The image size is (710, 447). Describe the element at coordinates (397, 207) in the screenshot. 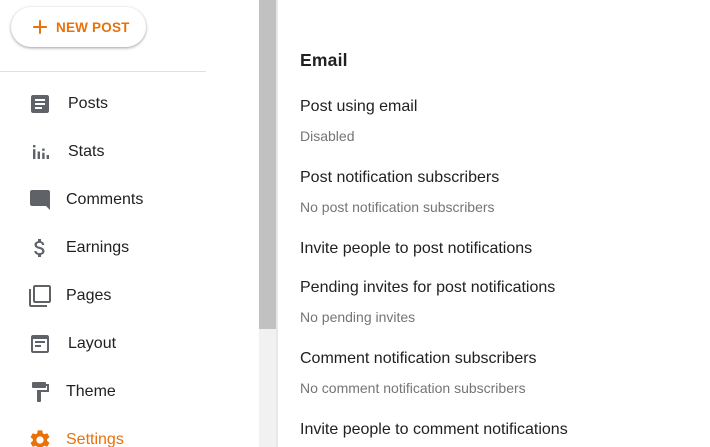

I see `setting-subtitle: No post notification subscribers` at that location.